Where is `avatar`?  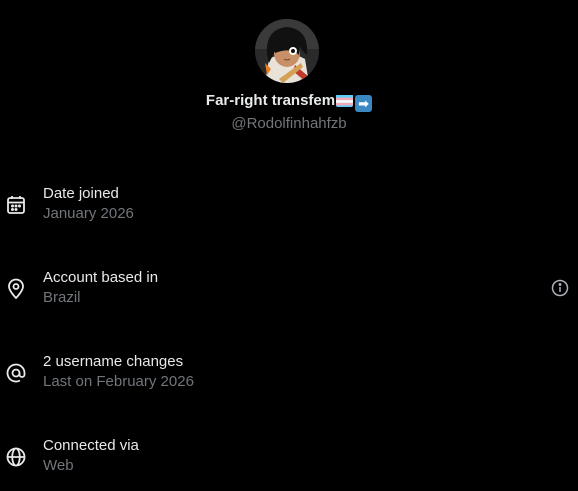
avatar is located at coordinates (287, 51).